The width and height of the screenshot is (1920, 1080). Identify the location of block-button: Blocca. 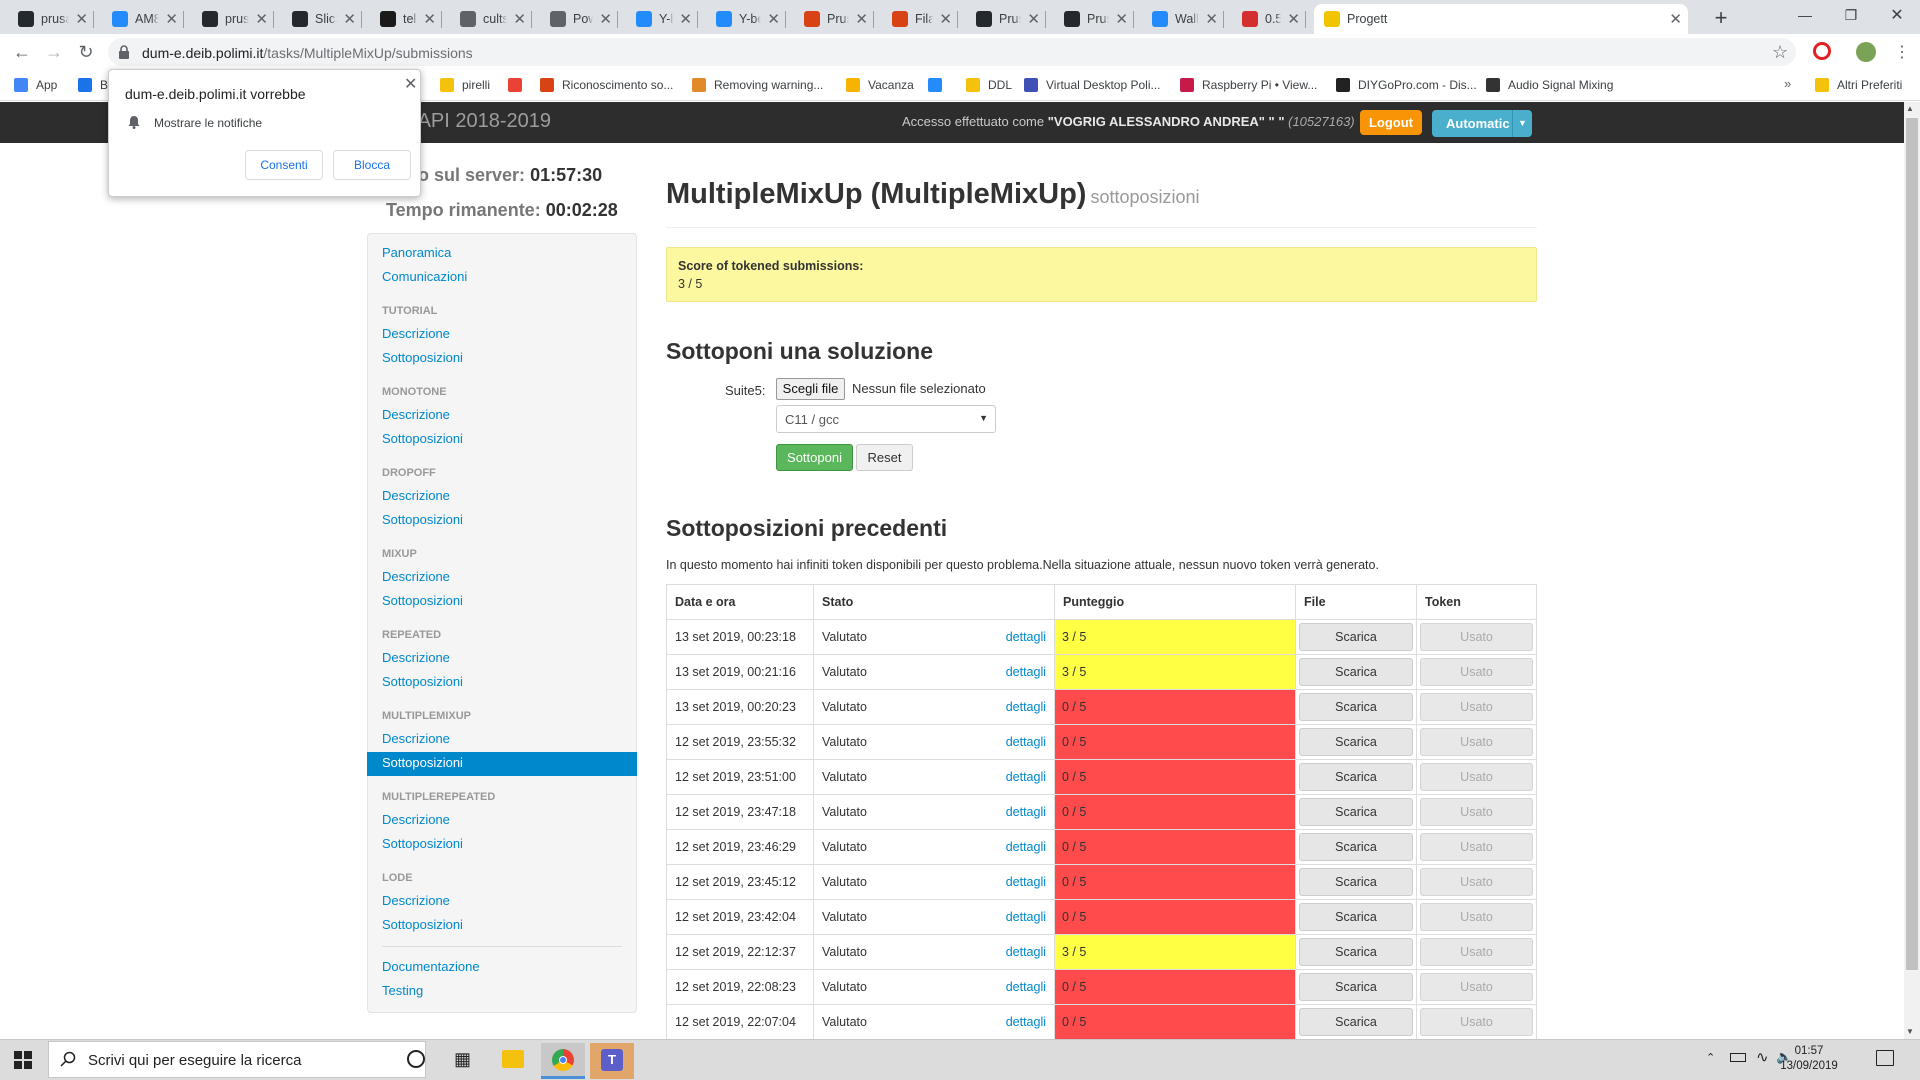
(372, 165).